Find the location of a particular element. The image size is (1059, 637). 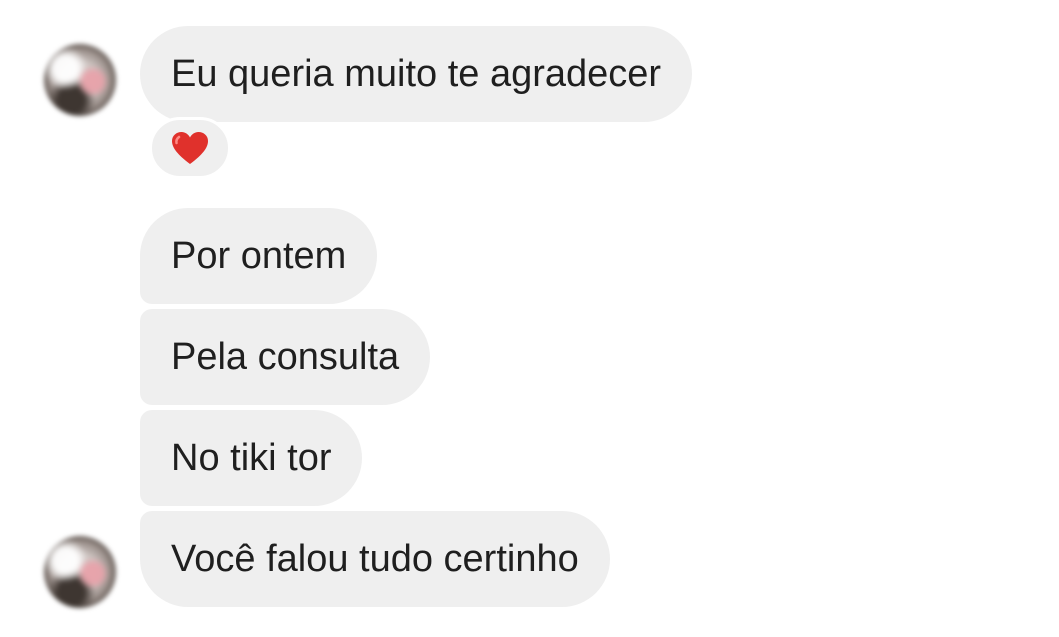

message-bubble: Por ontem is located at coordinates (259, 256).